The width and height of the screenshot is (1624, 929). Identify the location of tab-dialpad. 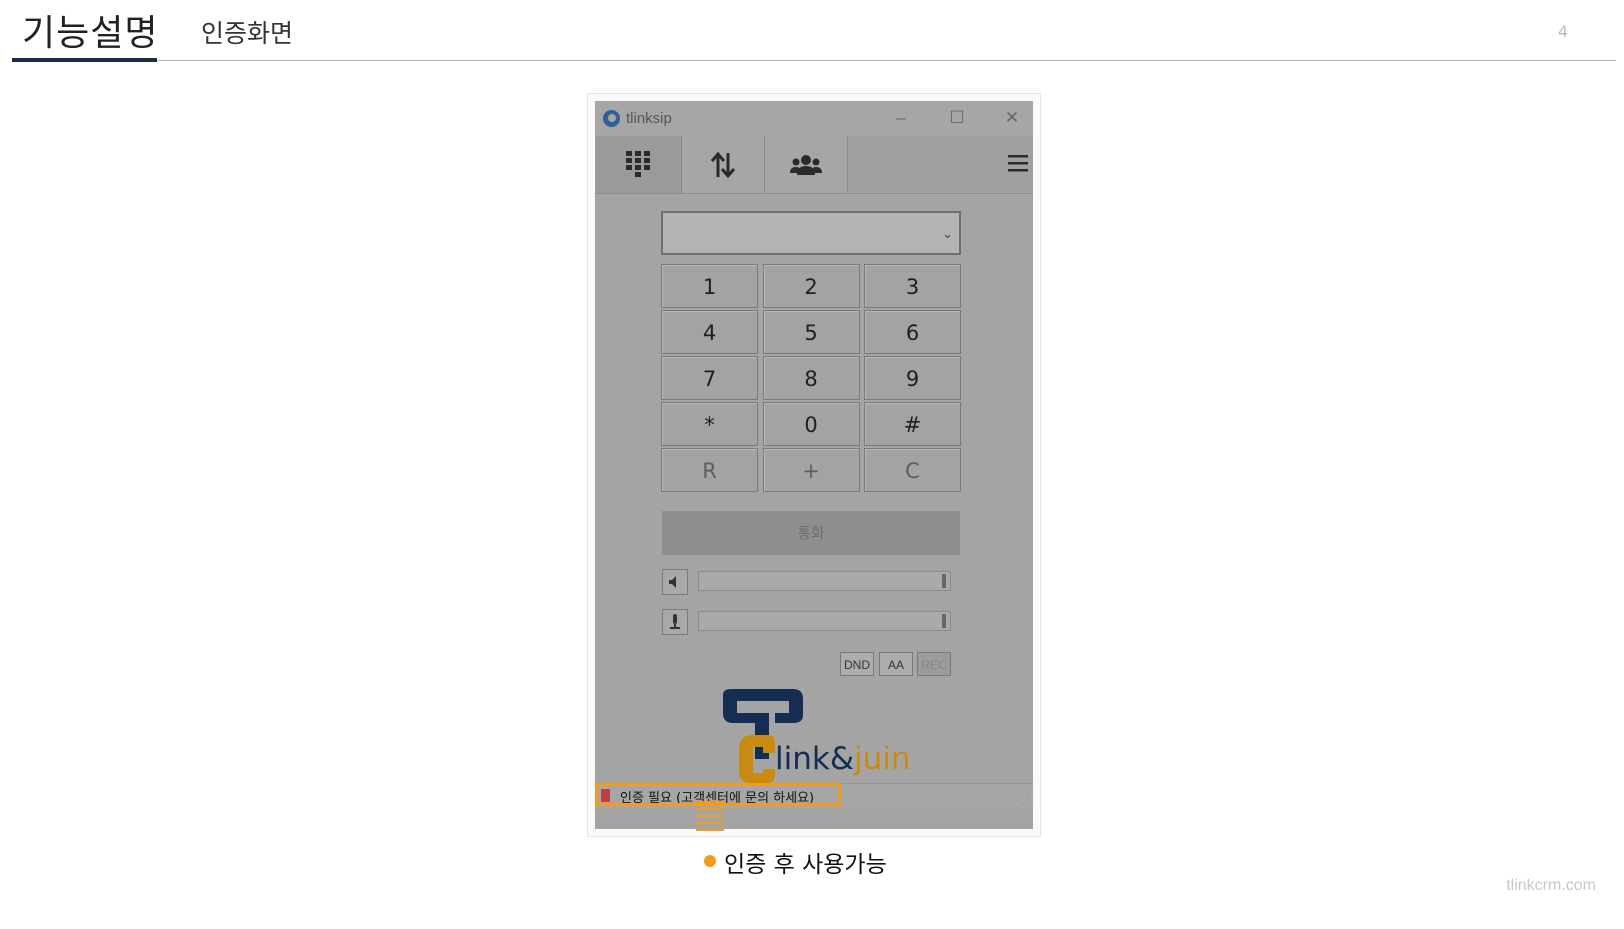
(638, 164).